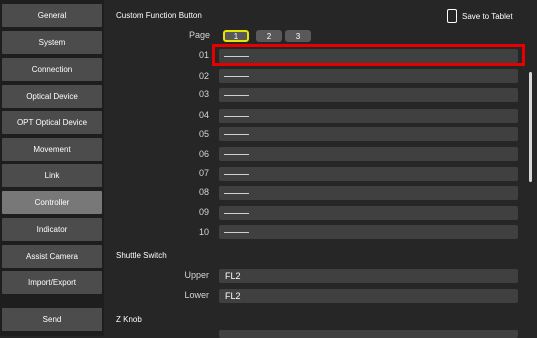 The height and width of the screenshot is (338, 537). I want to click on page-3-button: 3, so click(298, 36).